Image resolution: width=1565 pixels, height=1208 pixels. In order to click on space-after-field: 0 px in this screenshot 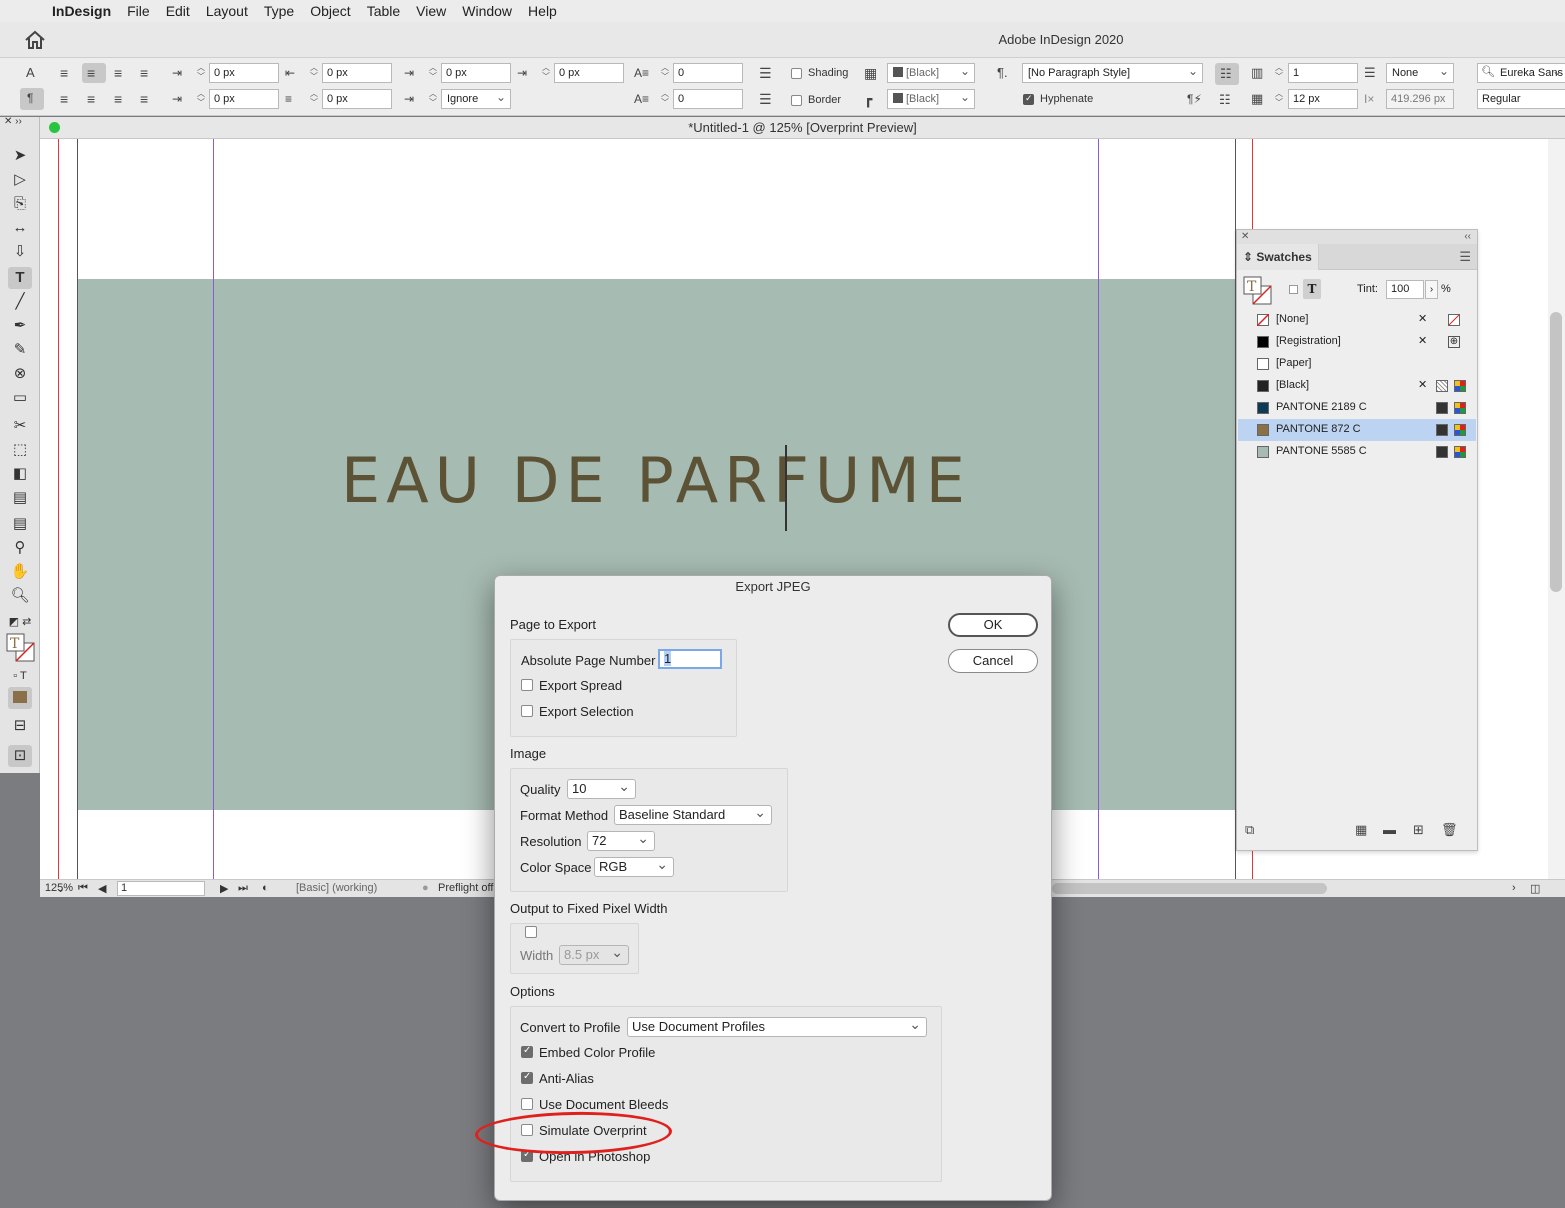, I will do `click(589, 73)`.